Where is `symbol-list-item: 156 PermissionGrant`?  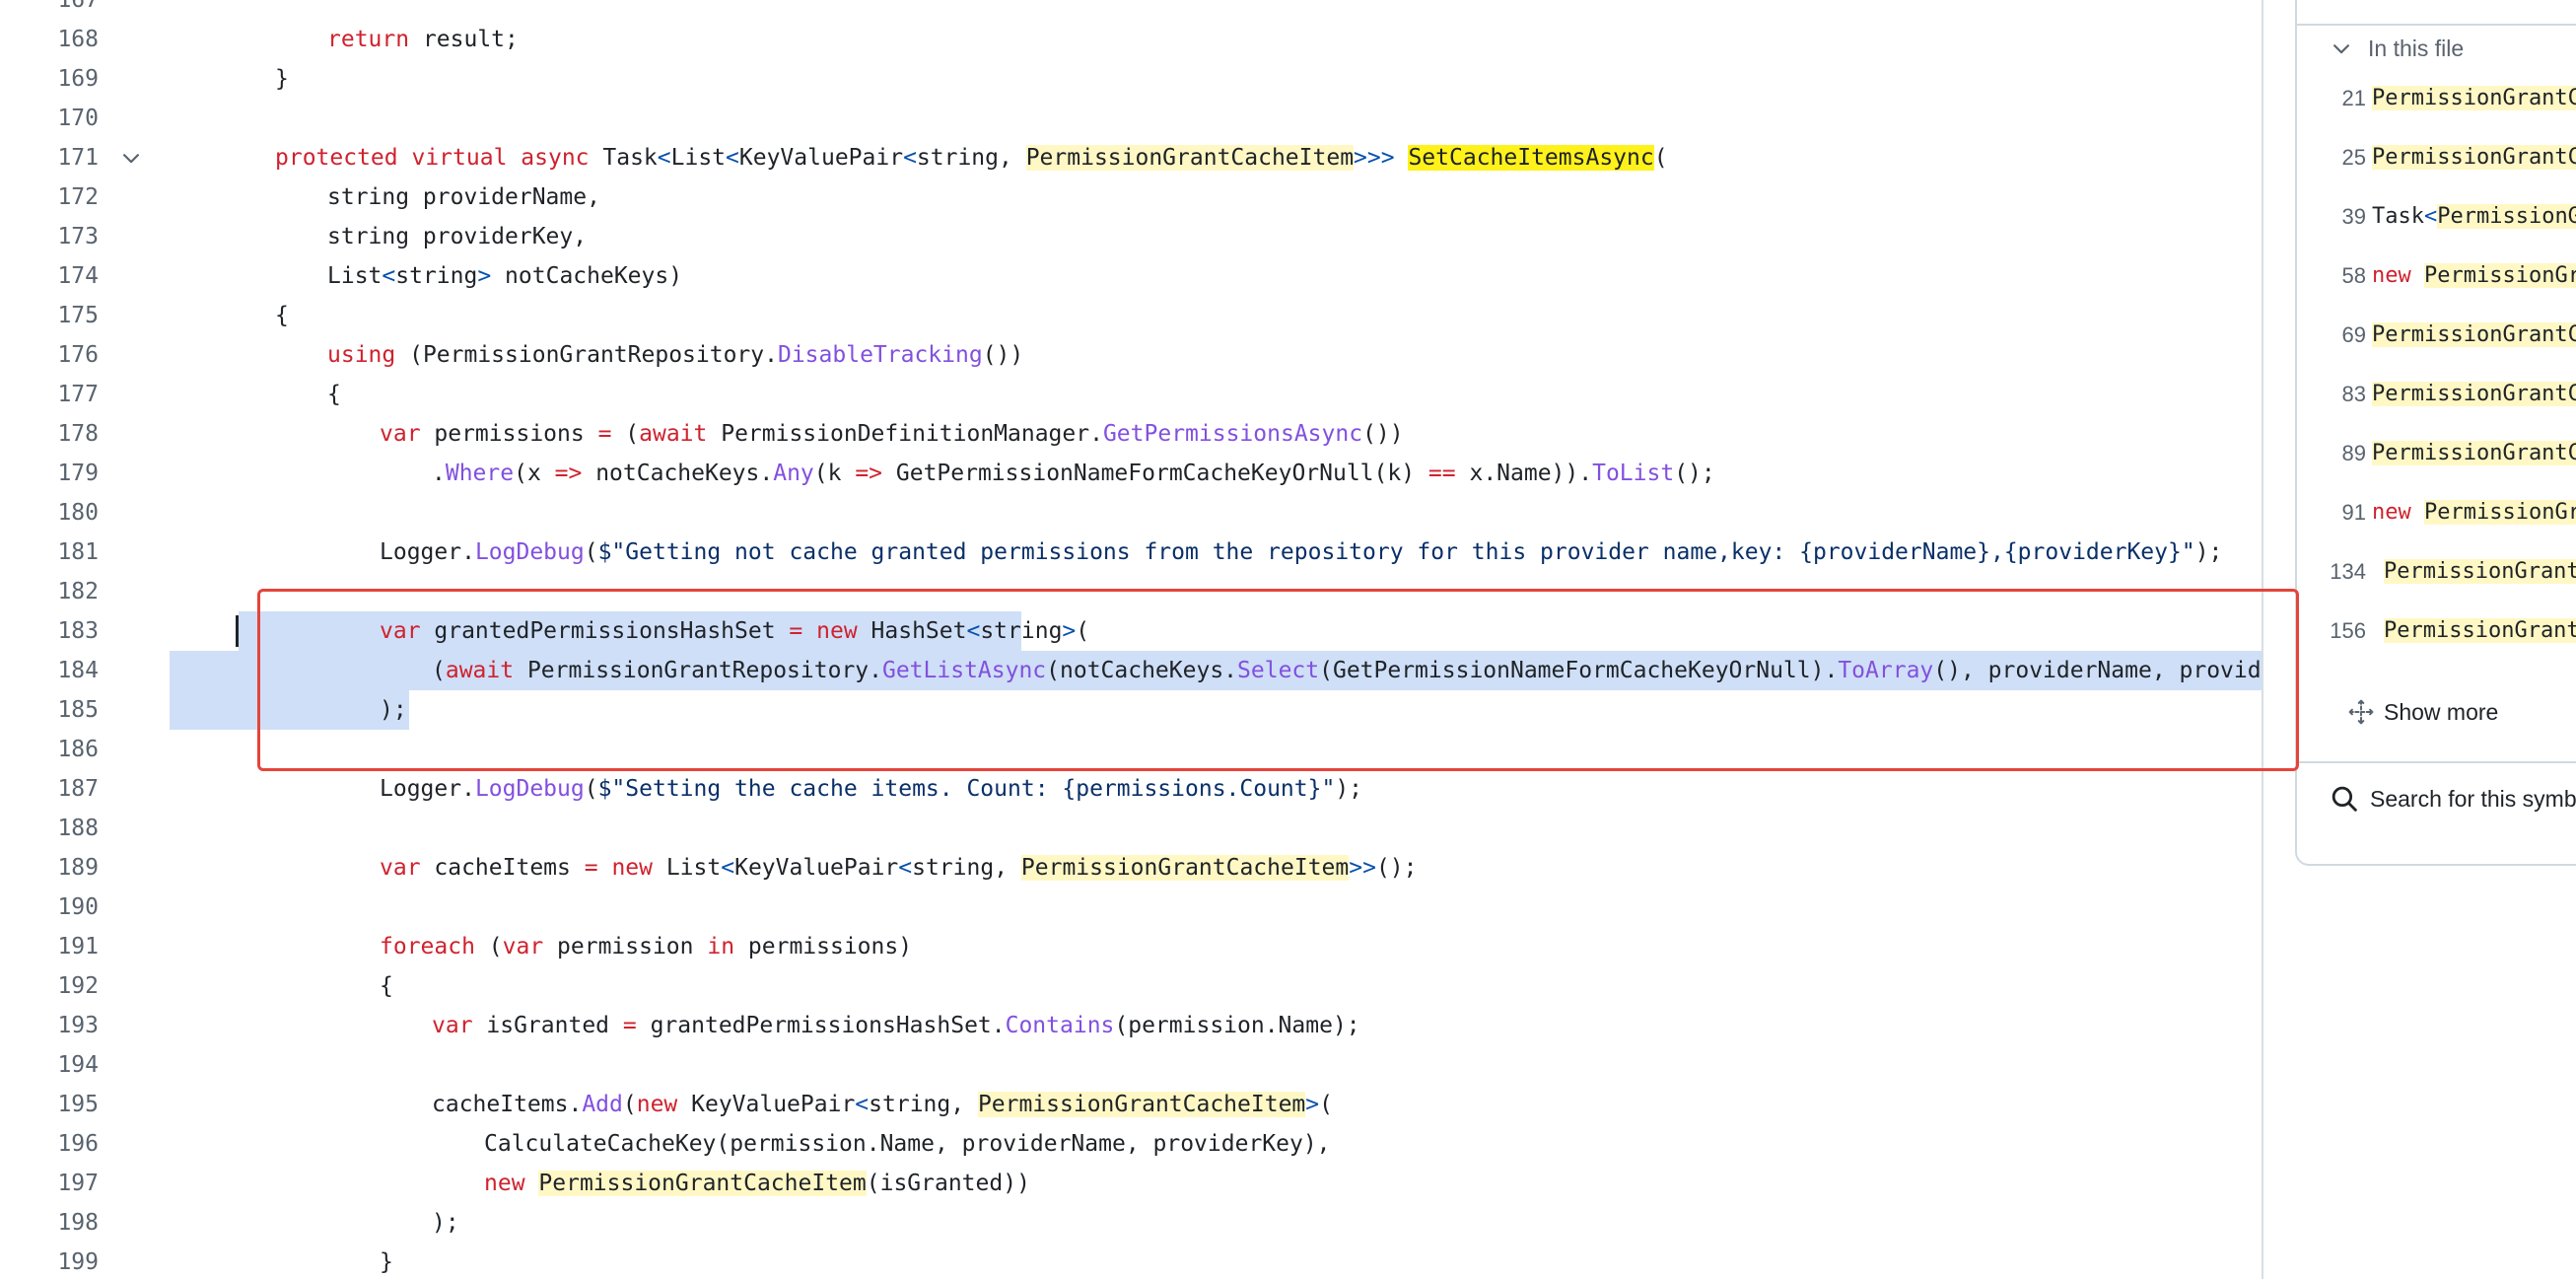 symbol-list-item: 156 PermissionGrant is located at coordinates (2437, 631).